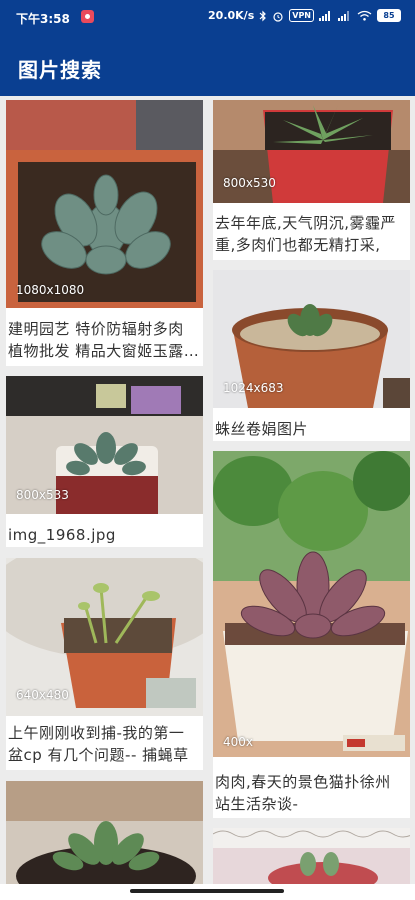 This screenshot has height=900, width=415. What do you see at coordinates (253, 388) in the screenshot?
I see `image-dimensions: 1024x683` at bounding box center [253, 388].